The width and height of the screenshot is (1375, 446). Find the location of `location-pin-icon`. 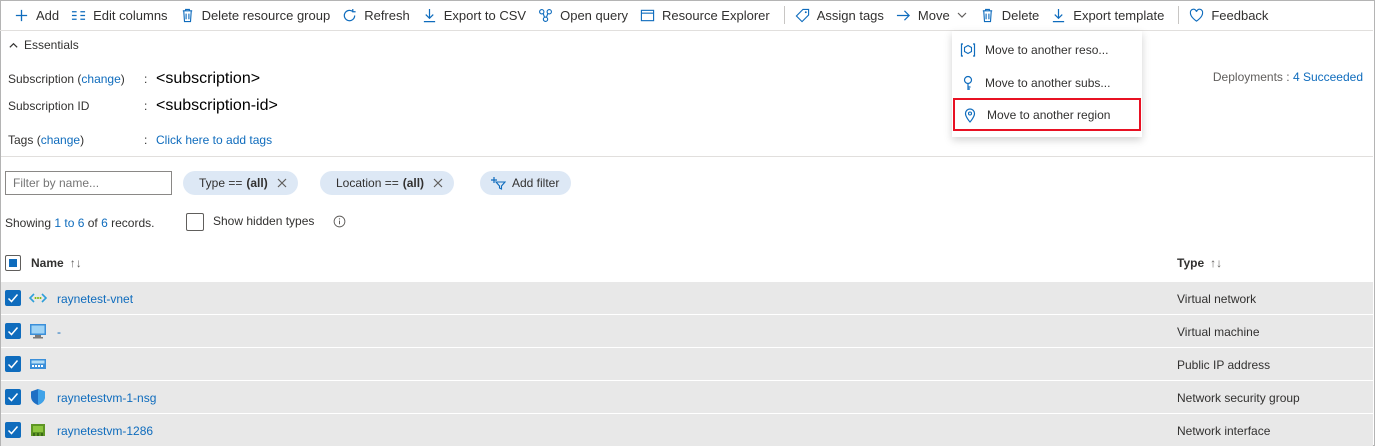

location-pin-icon is located at coordinates (970, 115).